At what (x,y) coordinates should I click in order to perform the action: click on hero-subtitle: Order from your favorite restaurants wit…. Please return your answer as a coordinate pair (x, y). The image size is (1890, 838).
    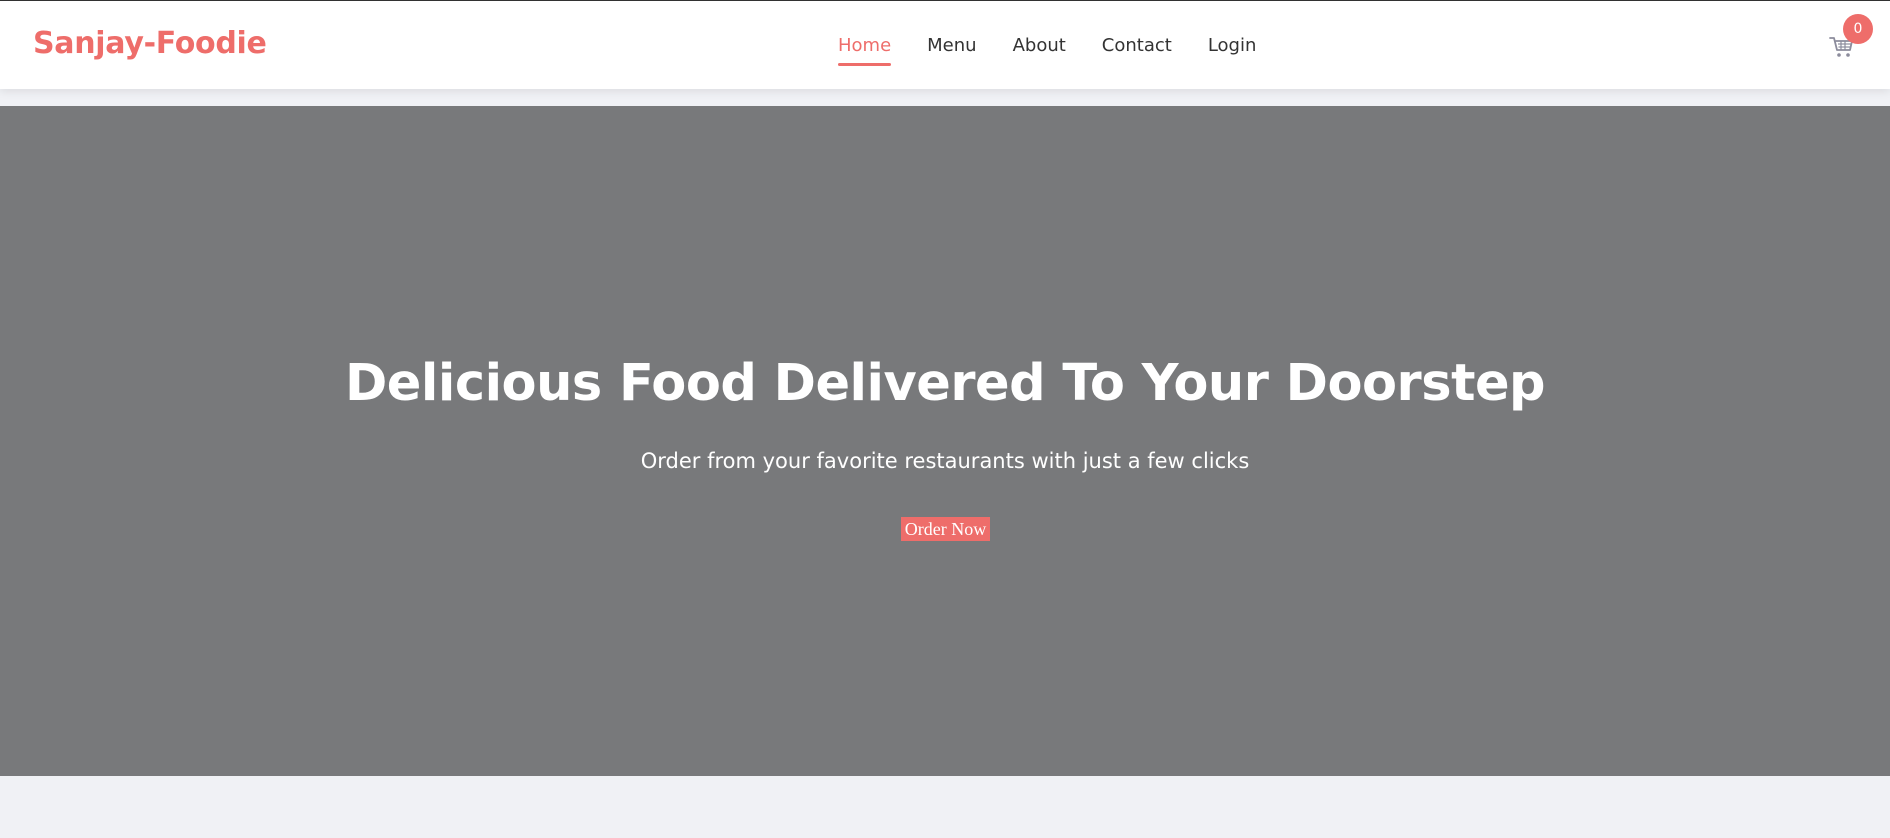
    Looking at the image, I should click on (945, 461).